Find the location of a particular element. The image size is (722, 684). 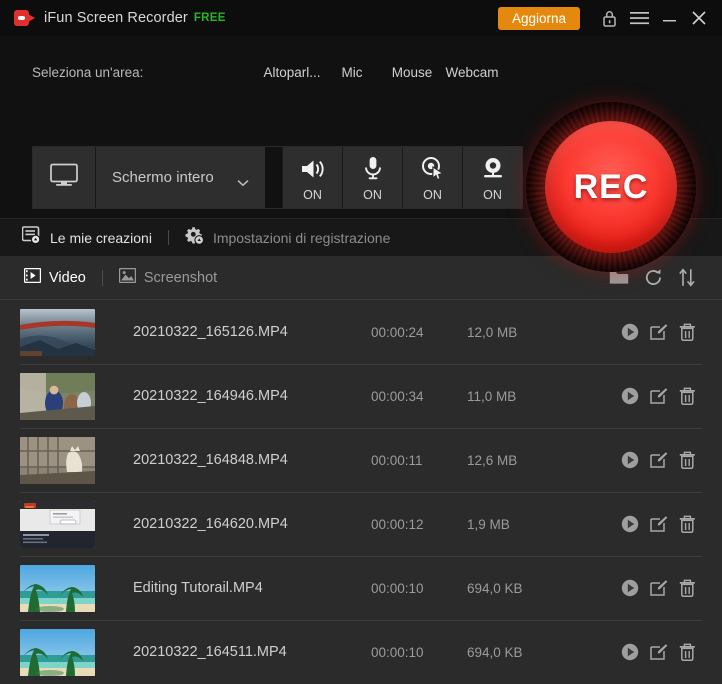

select-area-label: Seleziona un'area: is located at coordinates (88, 72).